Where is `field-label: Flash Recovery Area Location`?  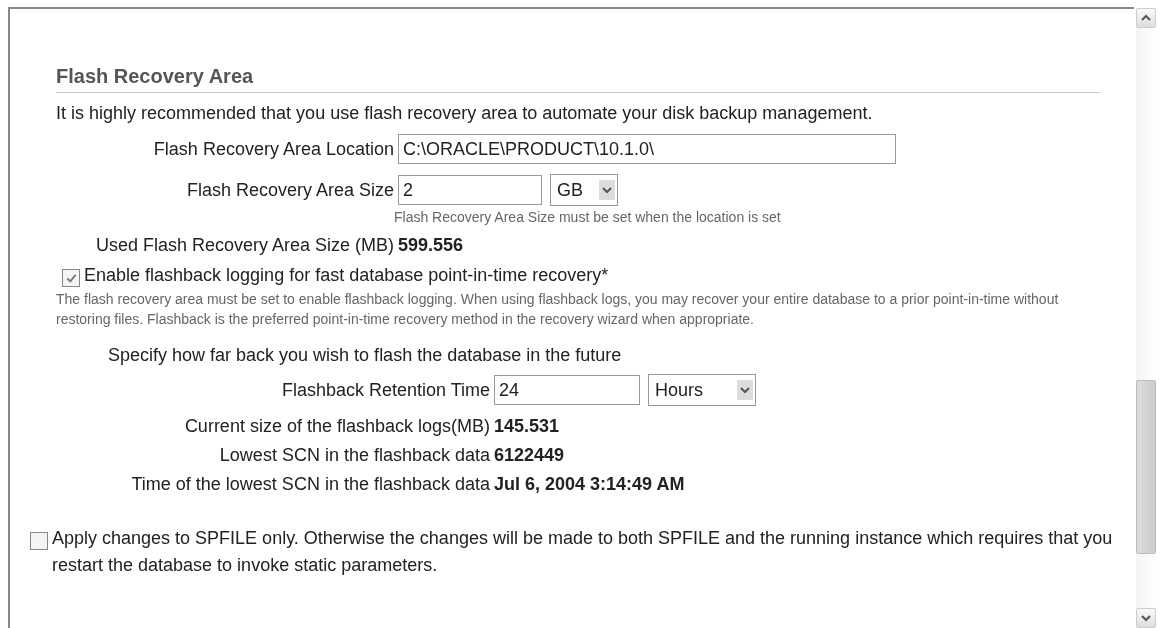 field-label: Flash Recovery Area Location is located at coordinates (273, 149).